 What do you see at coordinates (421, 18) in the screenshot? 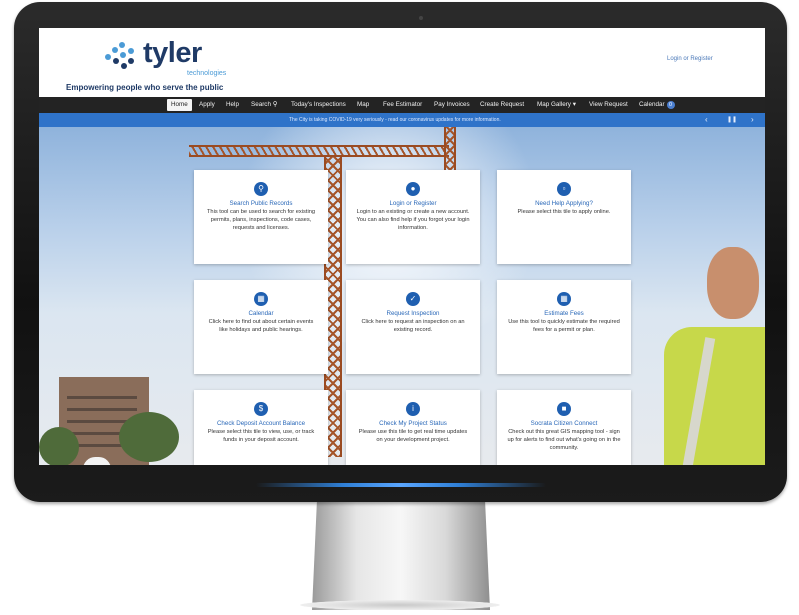
I see `webcam-dot` at bounding box center [421, 18].